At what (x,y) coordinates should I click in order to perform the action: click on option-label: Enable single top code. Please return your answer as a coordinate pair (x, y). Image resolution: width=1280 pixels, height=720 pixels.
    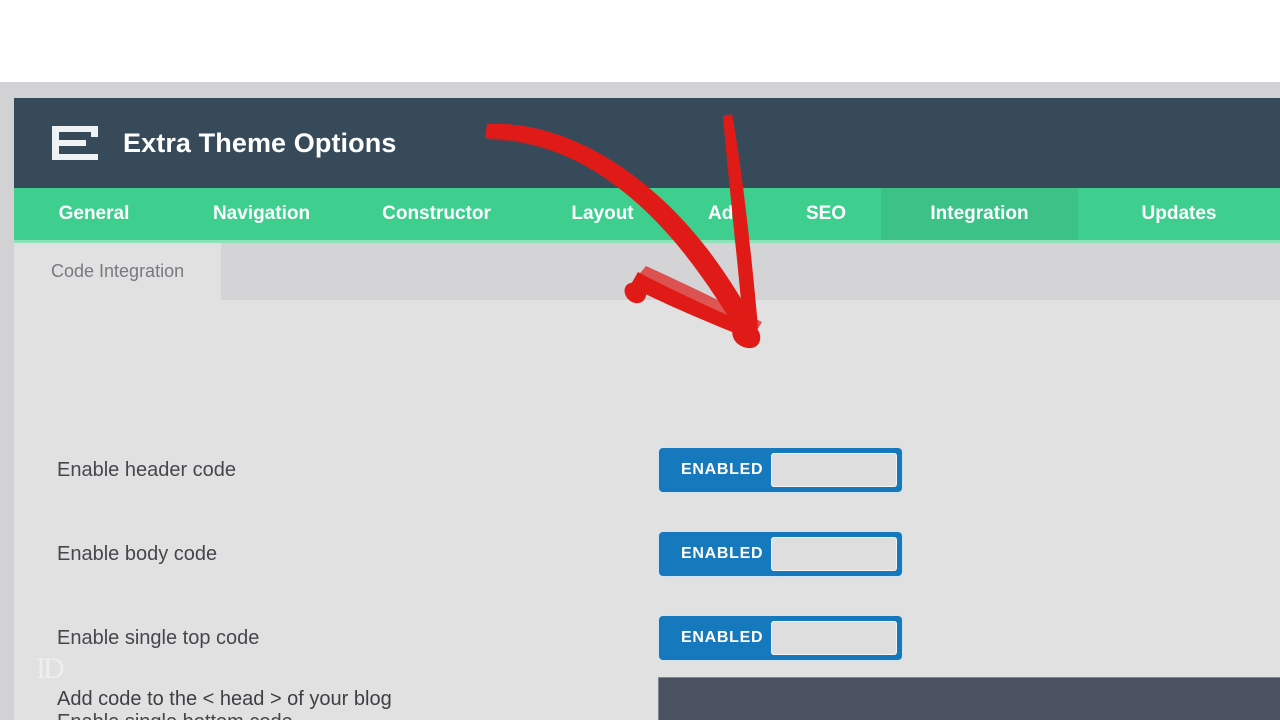
    Looking at the image, I should click on (158, 637).